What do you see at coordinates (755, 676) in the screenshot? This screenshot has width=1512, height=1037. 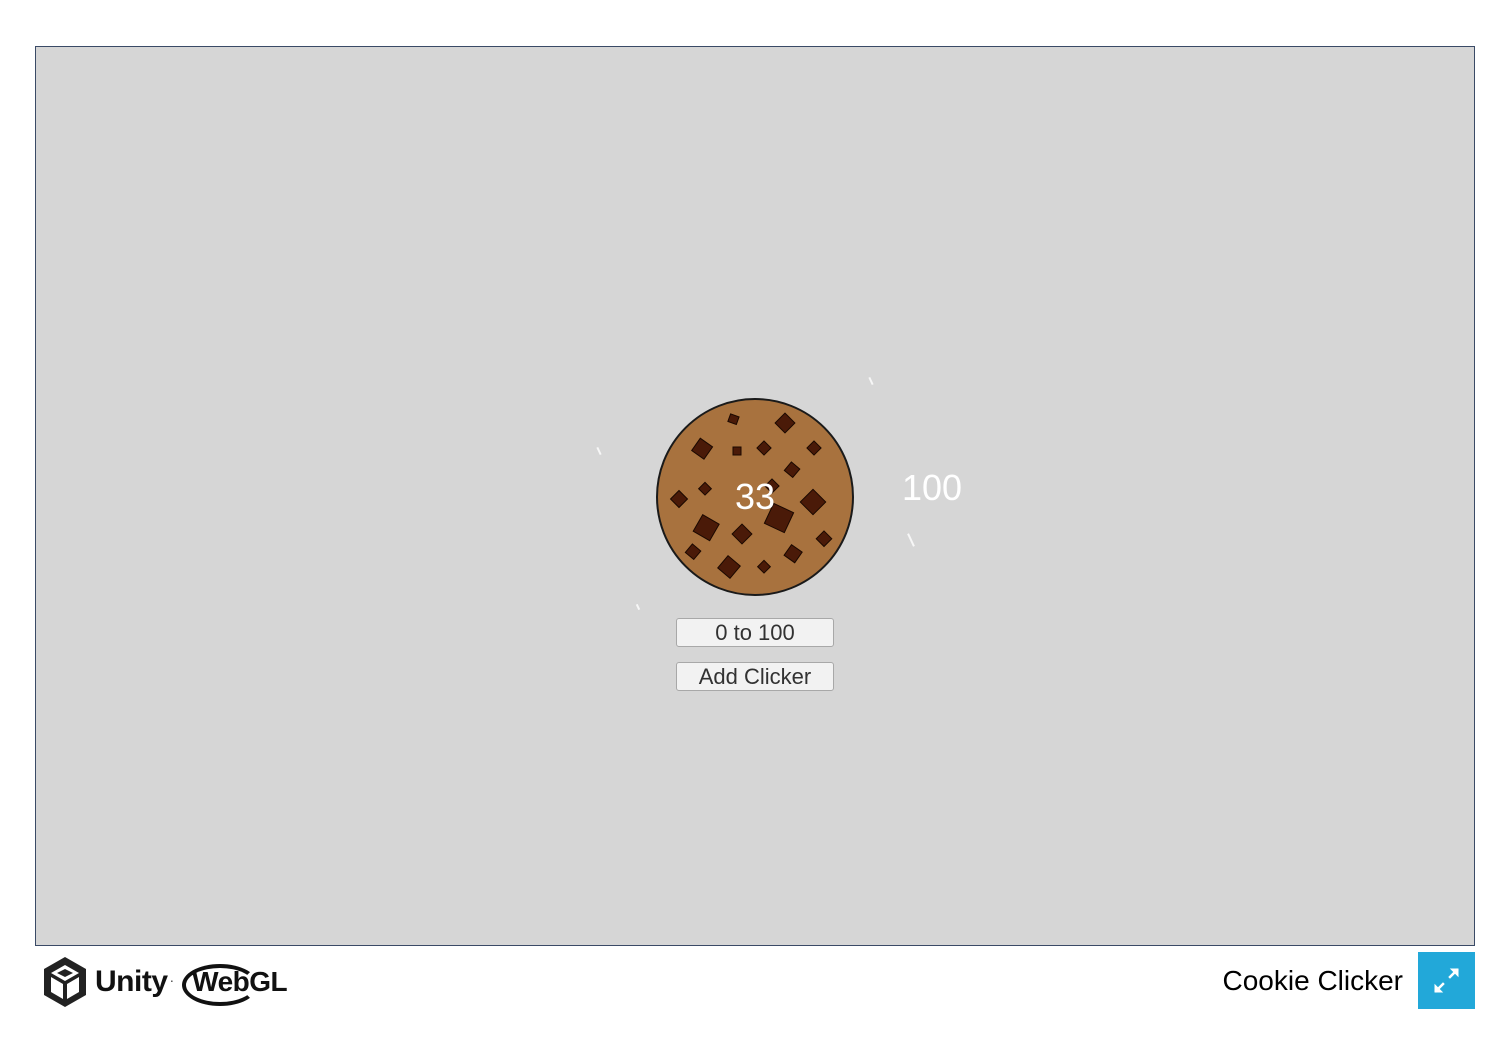 I see `add-clicker-button: Add Clicker` at bounding box center [755, 676].